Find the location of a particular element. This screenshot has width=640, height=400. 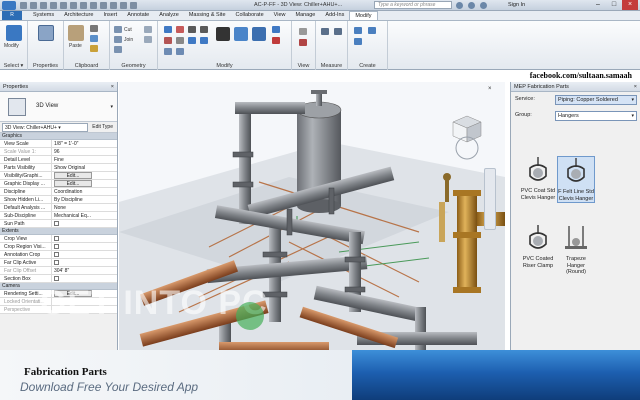

measure-icon is located at coordinates (73, 5).